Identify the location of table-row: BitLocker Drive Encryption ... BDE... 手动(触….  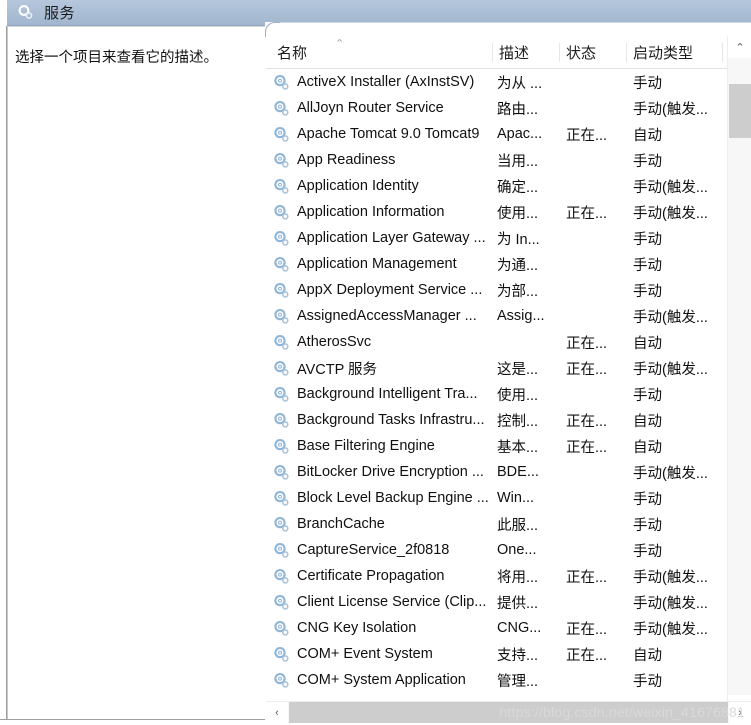
(496, 472).